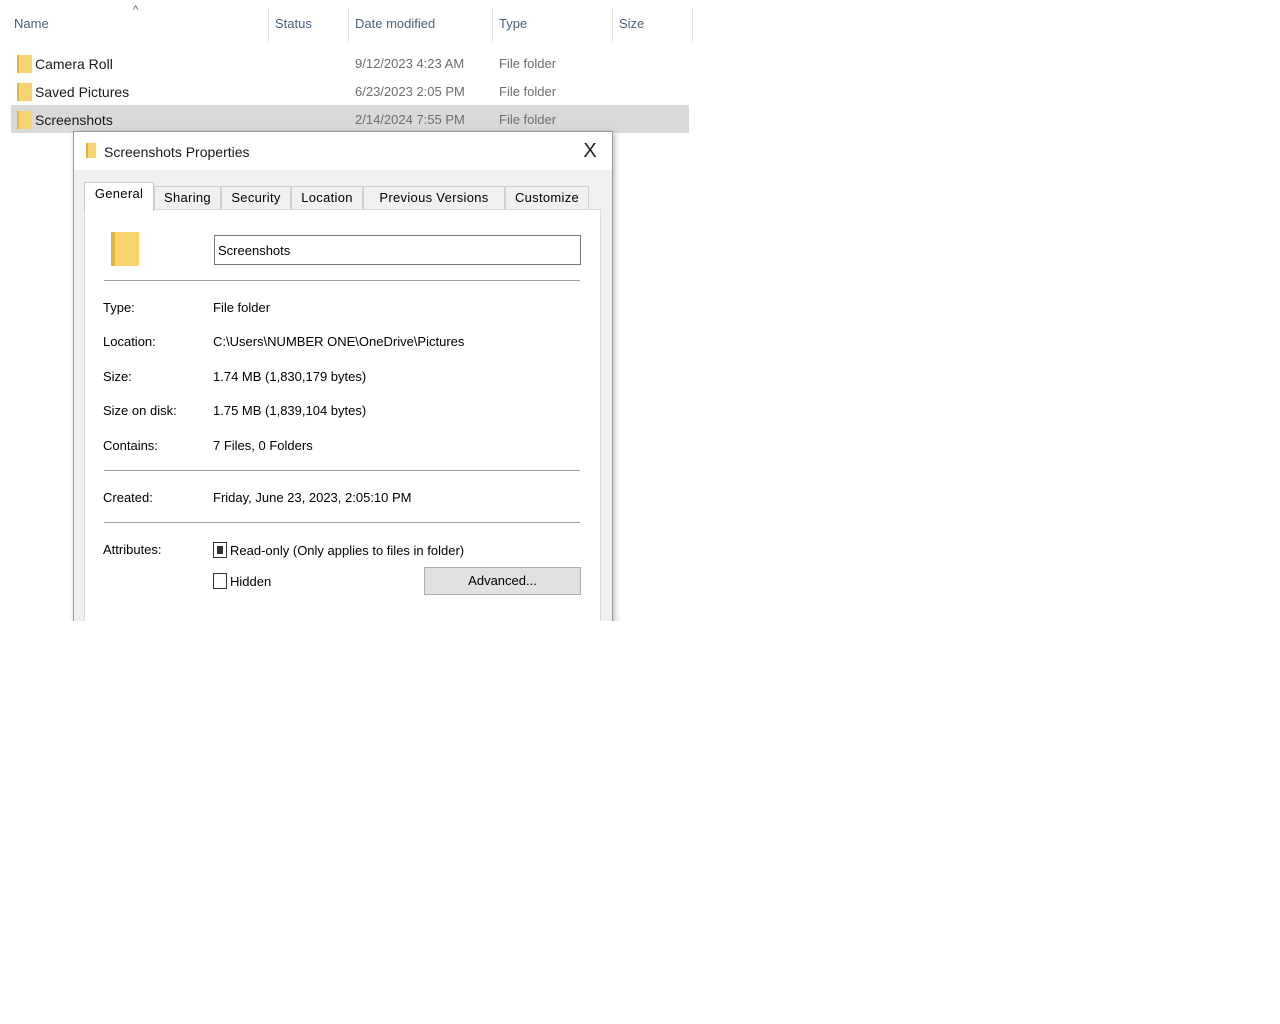 This screenshot has height=1024, width=1280. Describe the element at coordinates (117, 376) in the screenshot. I see `size-label: Size:` at that location.